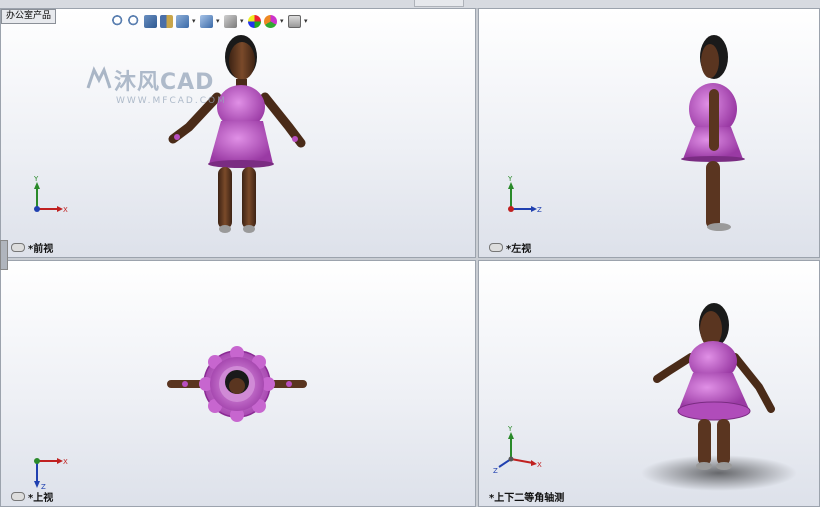  I want to click on hide-show-icon, so click(230, 21).